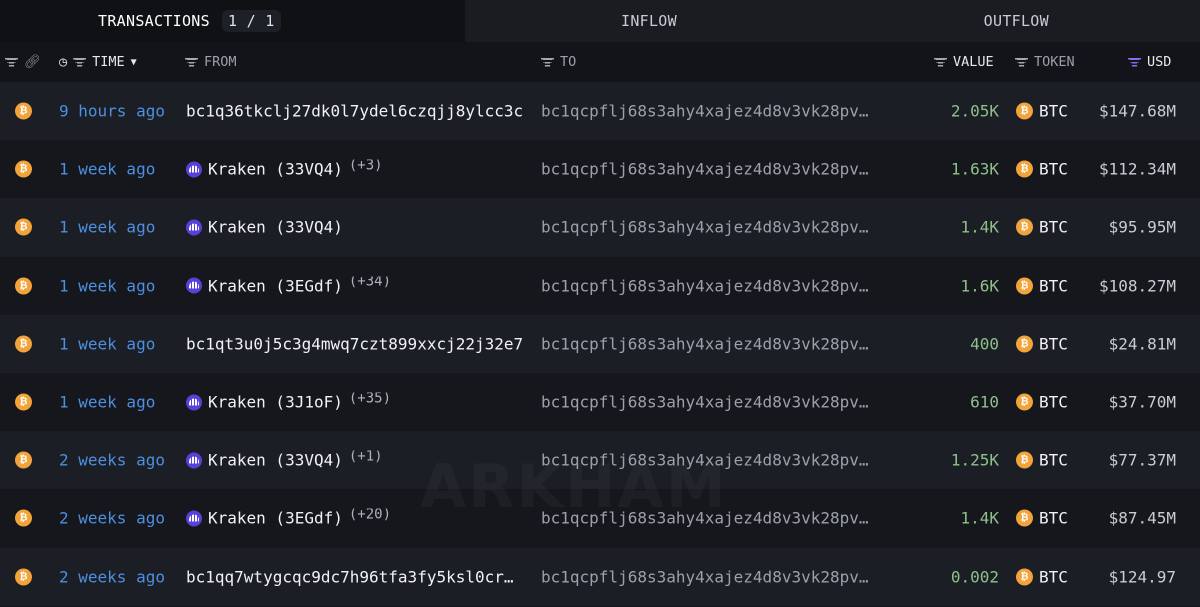  What do you see at coordinates (1142, 344) in the screenshot?
I see `usd-value: $24.81M` at bounding box center [1142, 344].